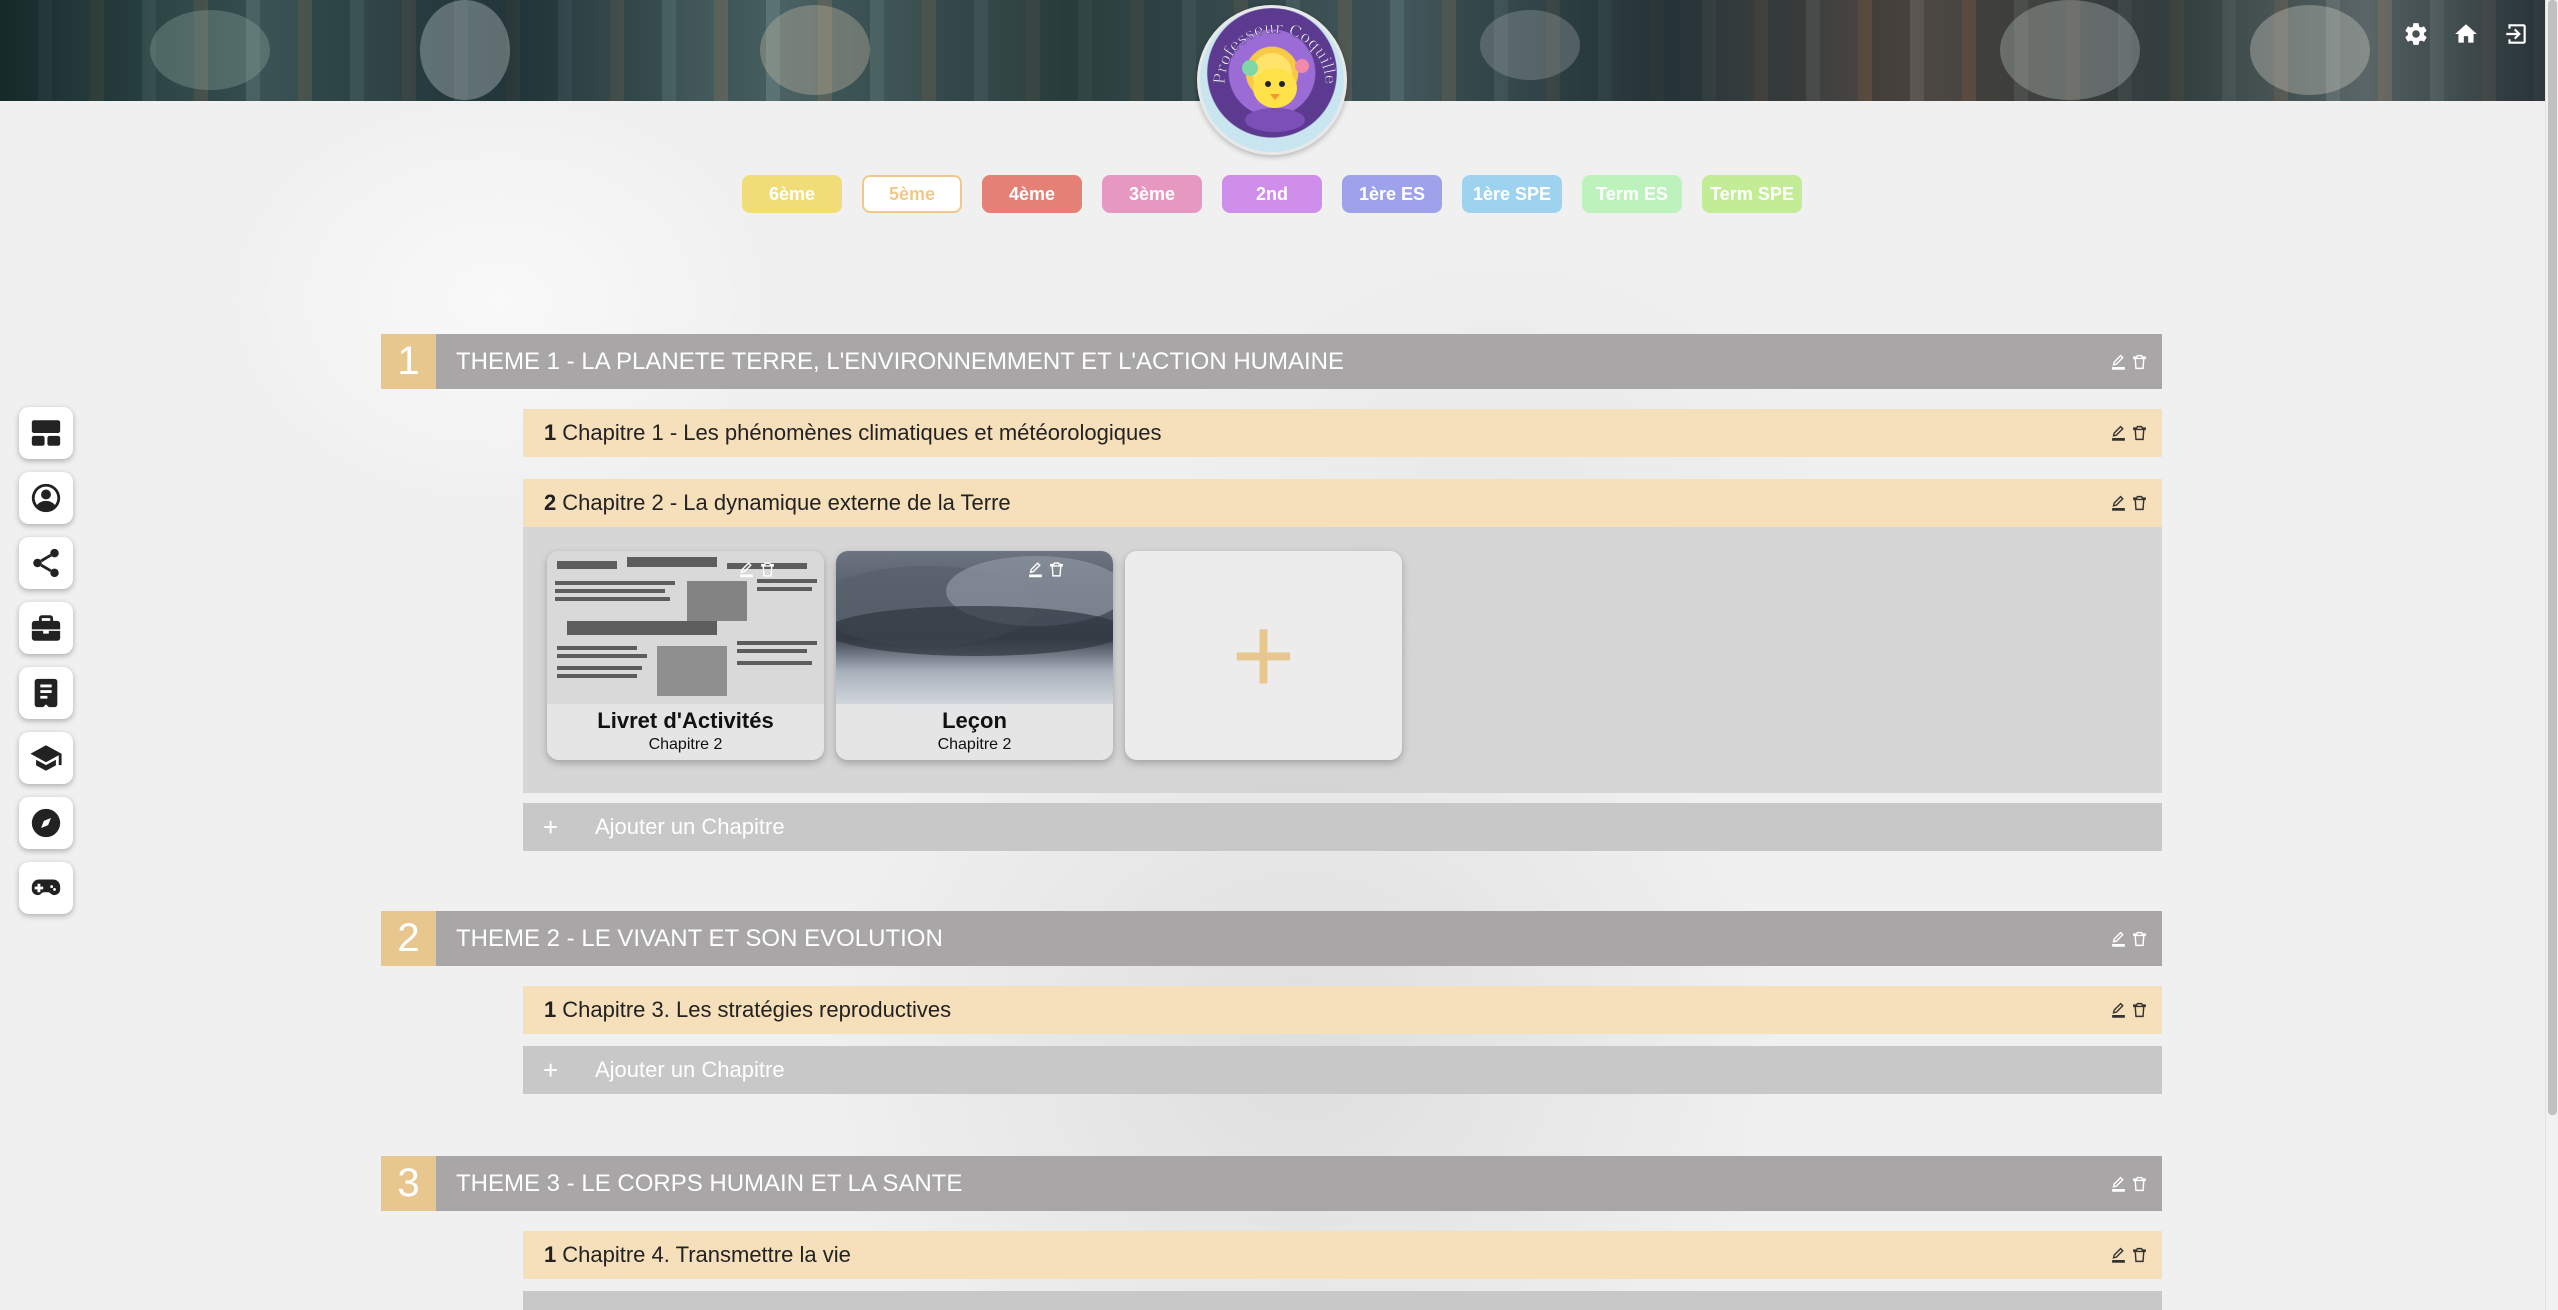  Describe the element at coordinates (1032, 194) in the screenshot. I see `level-button: 4ème` at that location.